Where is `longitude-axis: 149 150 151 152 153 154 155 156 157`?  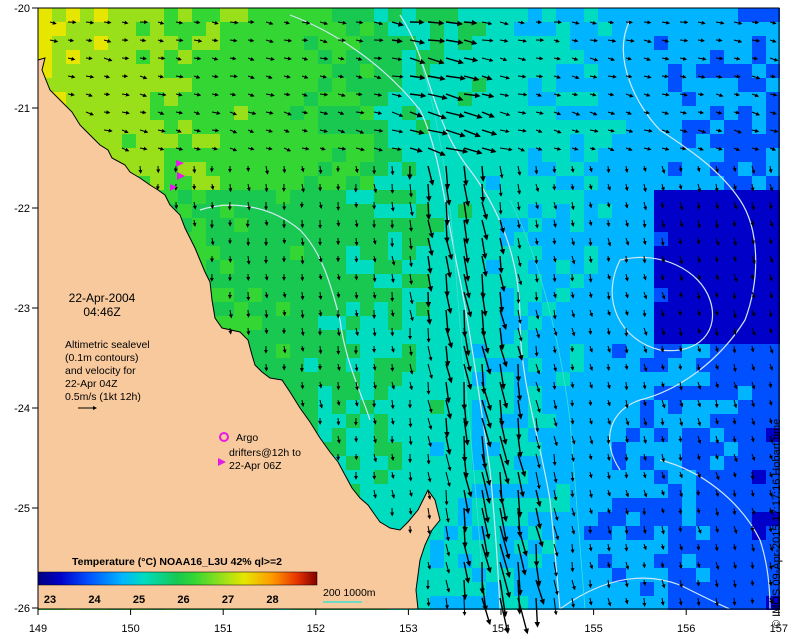 longitude-axis: 149 150 151 152 153 154 155 156 157 is located at coordinates (408, 622).